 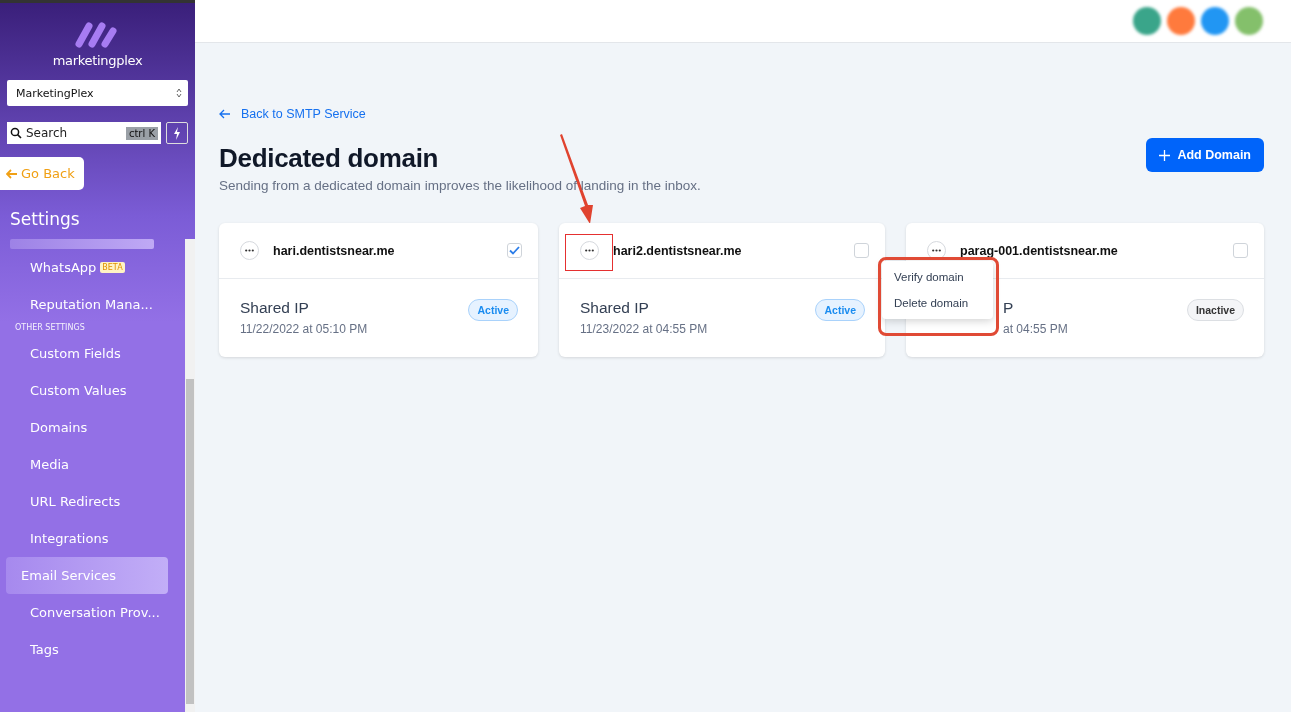 What do you see at coordinates (97, 93) in the screenshot?
I see `account-selector: MarketingPlex` at bounding box center [97, 93].